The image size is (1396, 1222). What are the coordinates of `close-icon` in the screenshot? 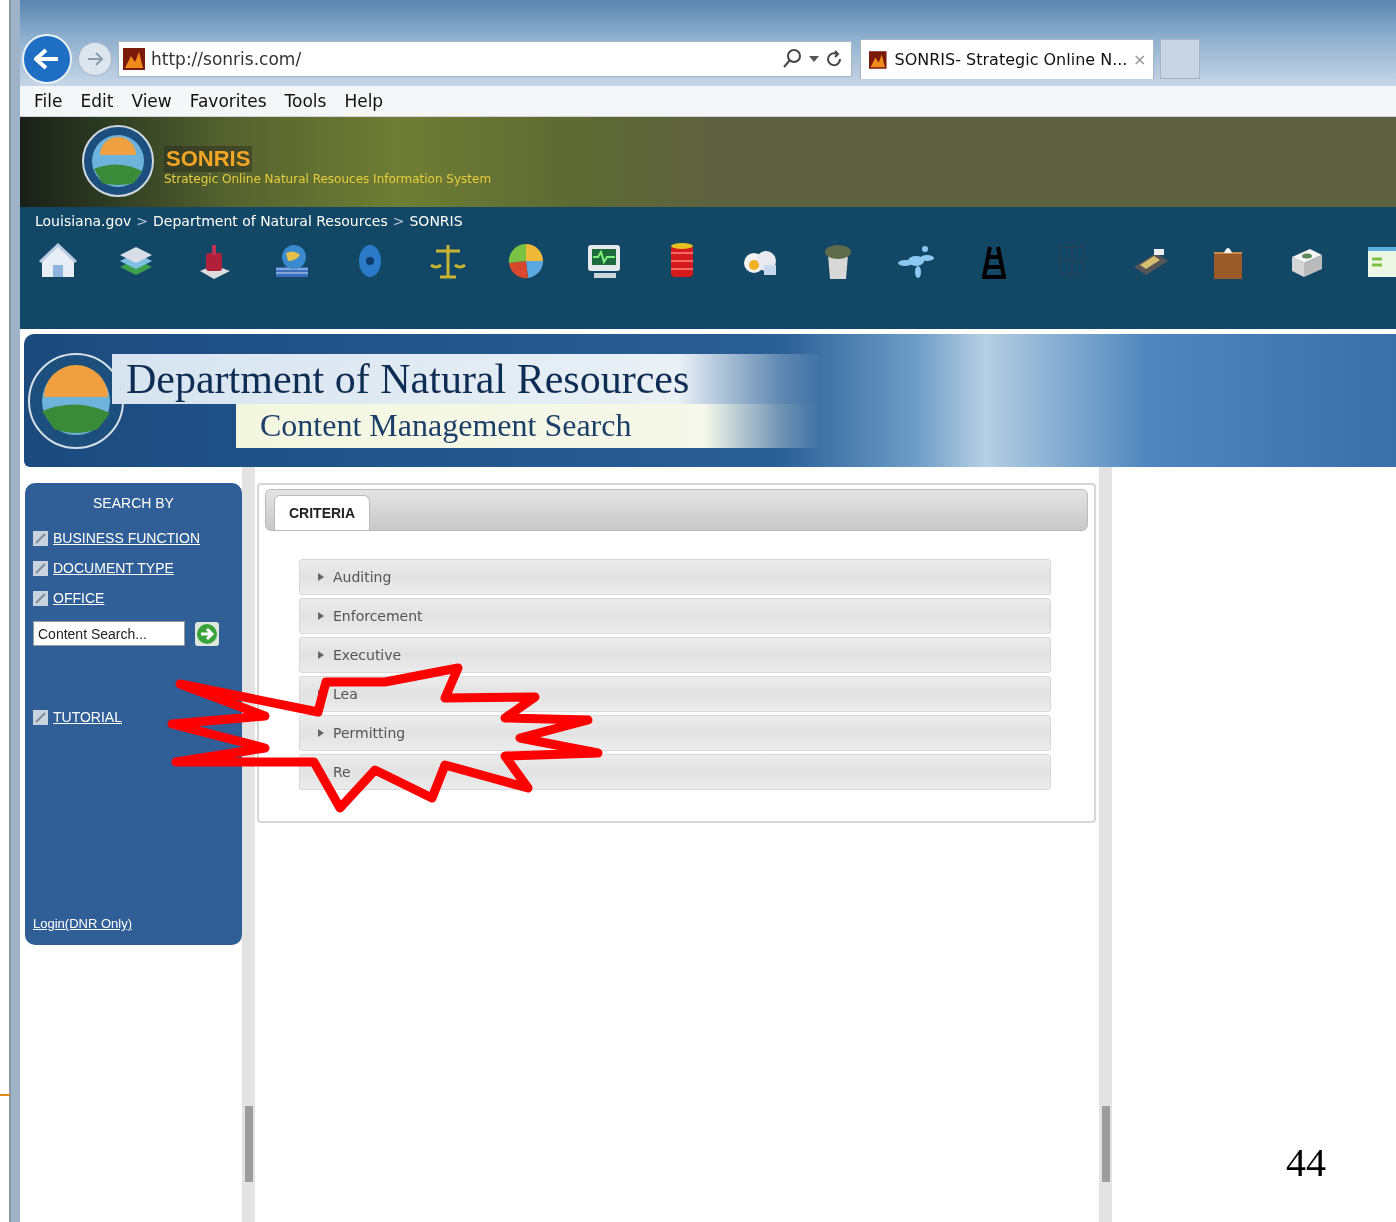 It's located at (1140, 59).